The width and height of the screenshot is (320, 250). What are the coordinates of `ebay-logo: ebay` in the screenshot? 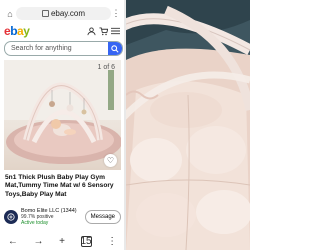 It's located at (17, 31).